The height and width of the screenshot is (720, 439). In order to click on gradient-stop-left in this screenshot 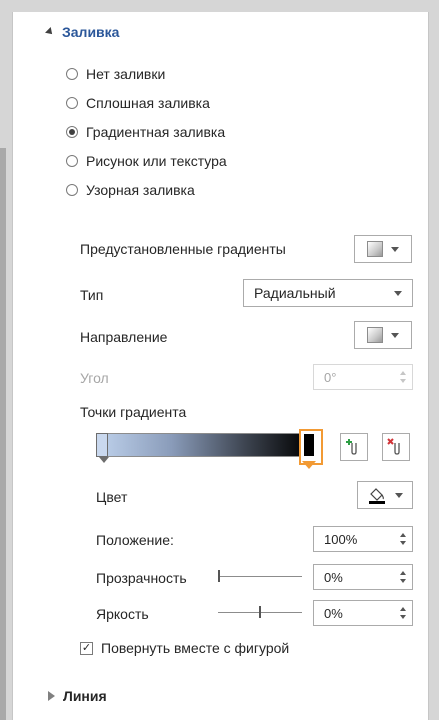, I will do `click(102, 445)`.